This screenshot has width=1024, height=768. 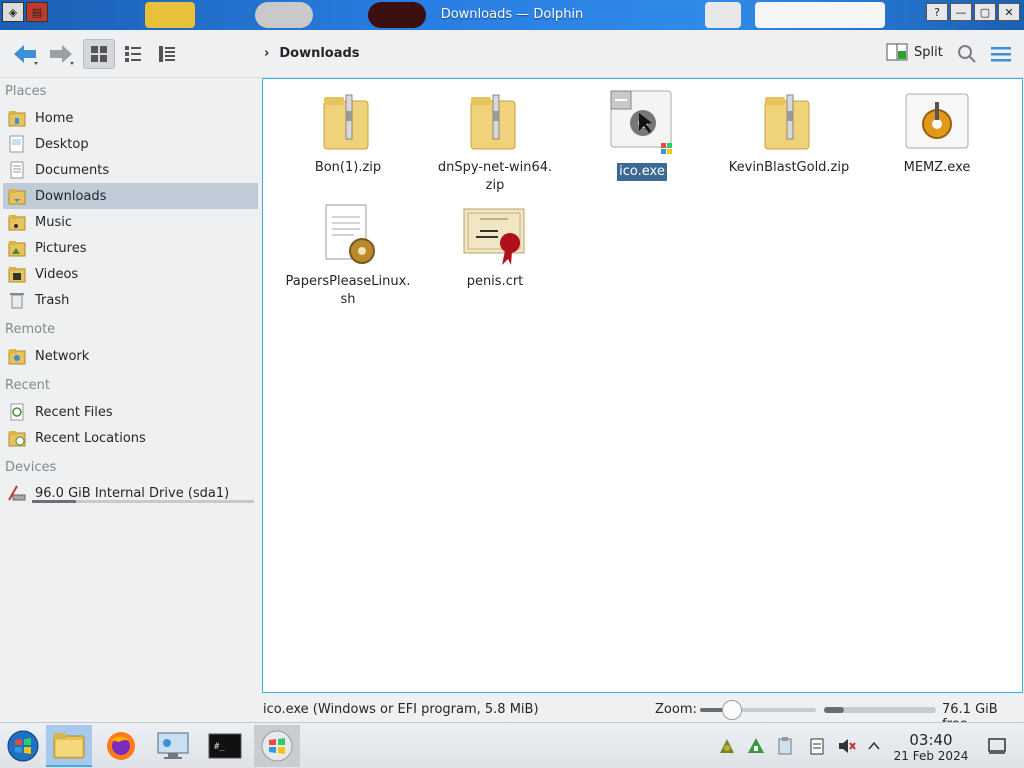 I want to click on trash-icon, so click(x=17, y=300).